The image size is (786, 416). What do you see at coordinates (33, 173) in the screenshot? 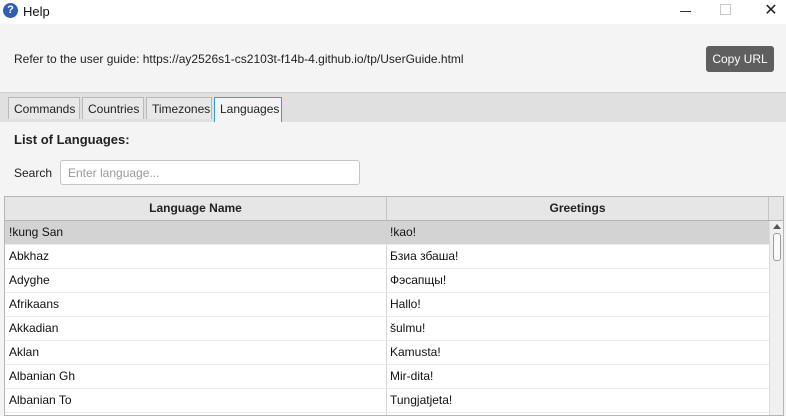
I see `search-label: Search` at bounding box center [33, 173].